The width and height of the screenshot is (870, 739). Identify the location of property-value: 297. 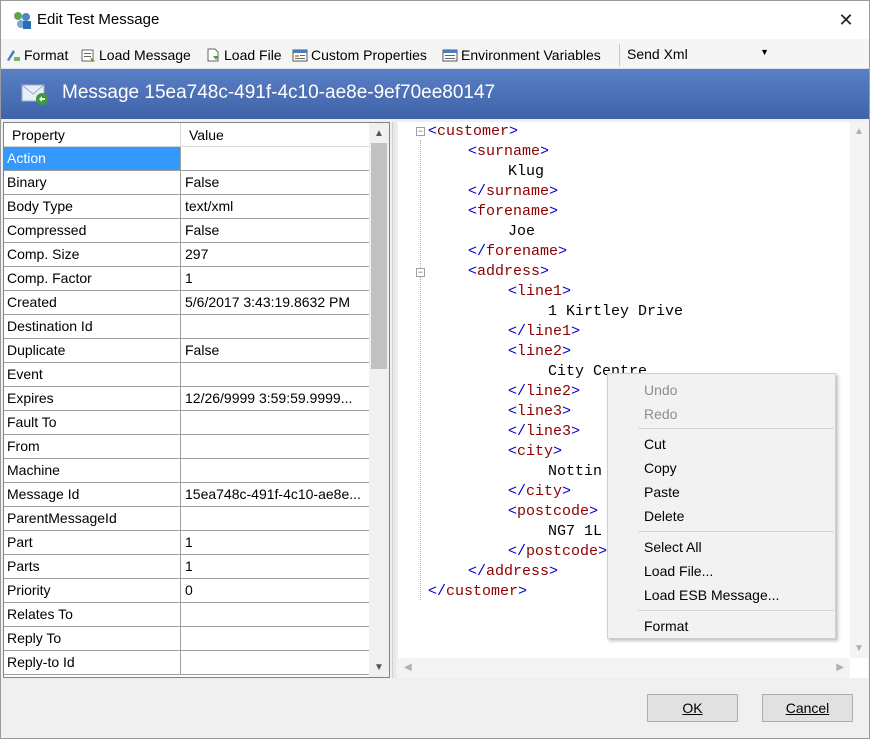
(275, 254).